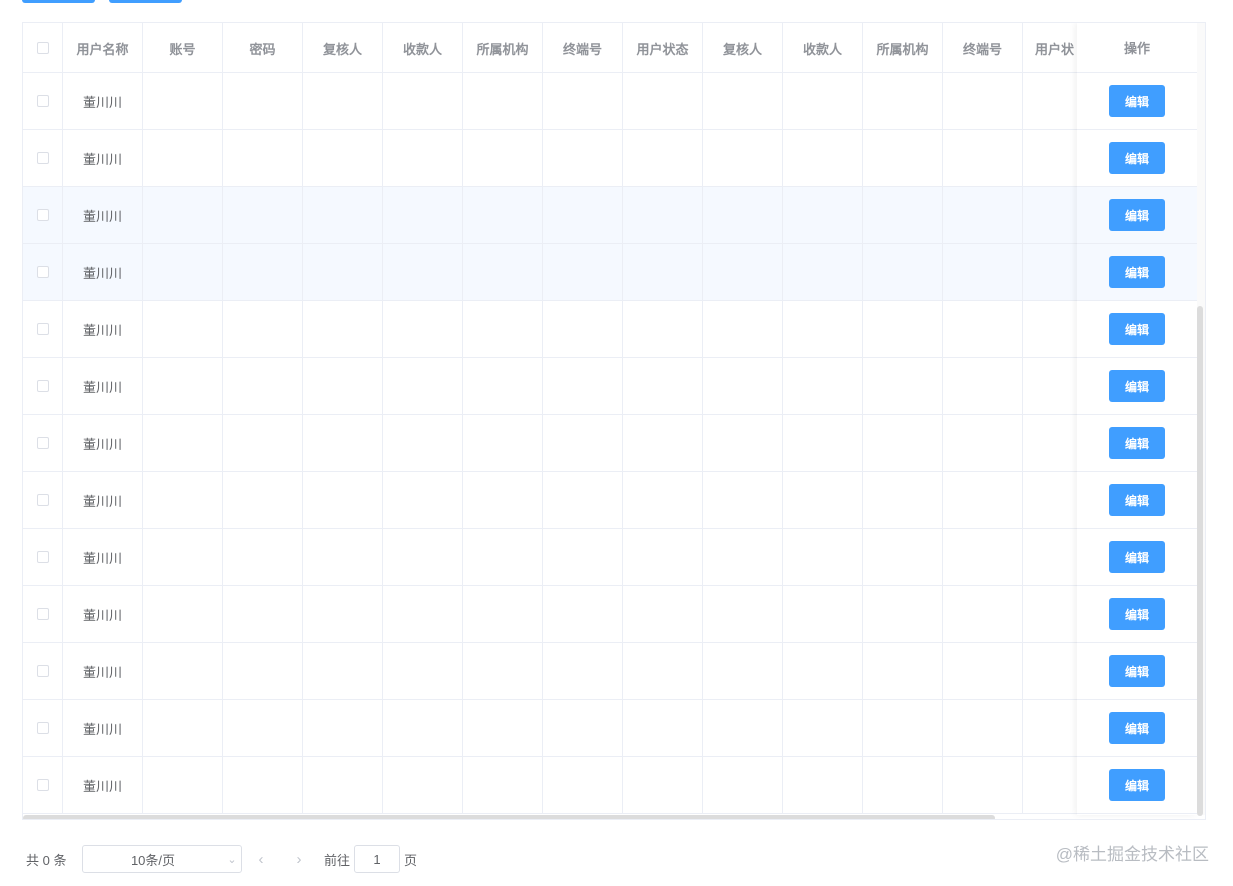 The height and width of the screenshot is (886, 1233). Describe the element at coordinates (299, 859) in the screenshot. I see `next-page-icon: ›` at that location.